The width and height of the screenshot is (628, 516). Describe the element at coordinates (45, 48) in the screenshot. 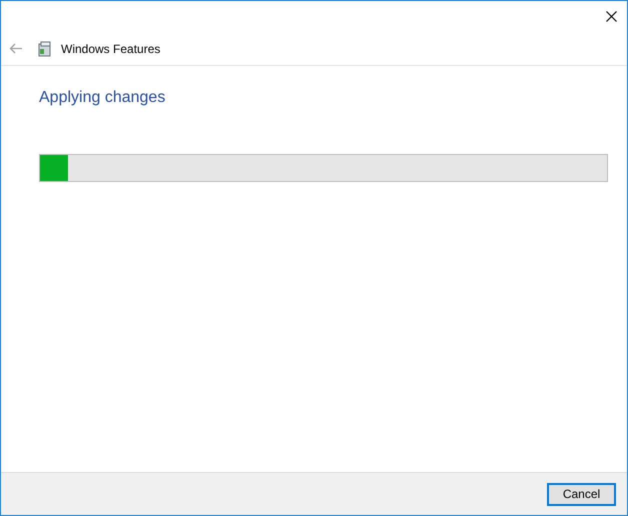

I see `features-box-icon` at that location.